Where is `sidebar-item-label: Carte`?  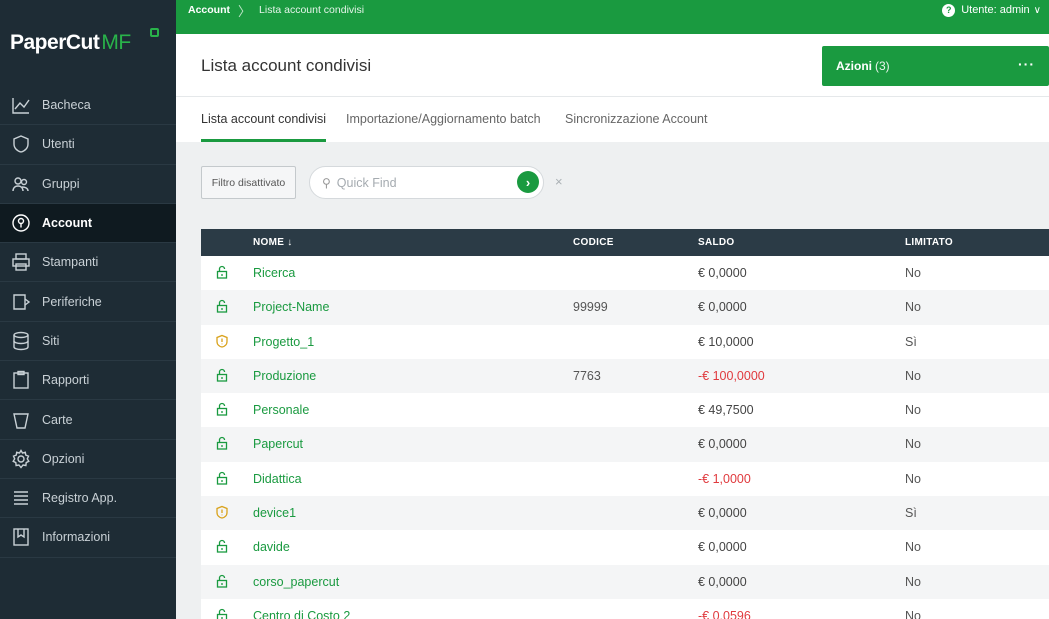 sidebar-item-label: Carte is located at coordinates (57, 419).